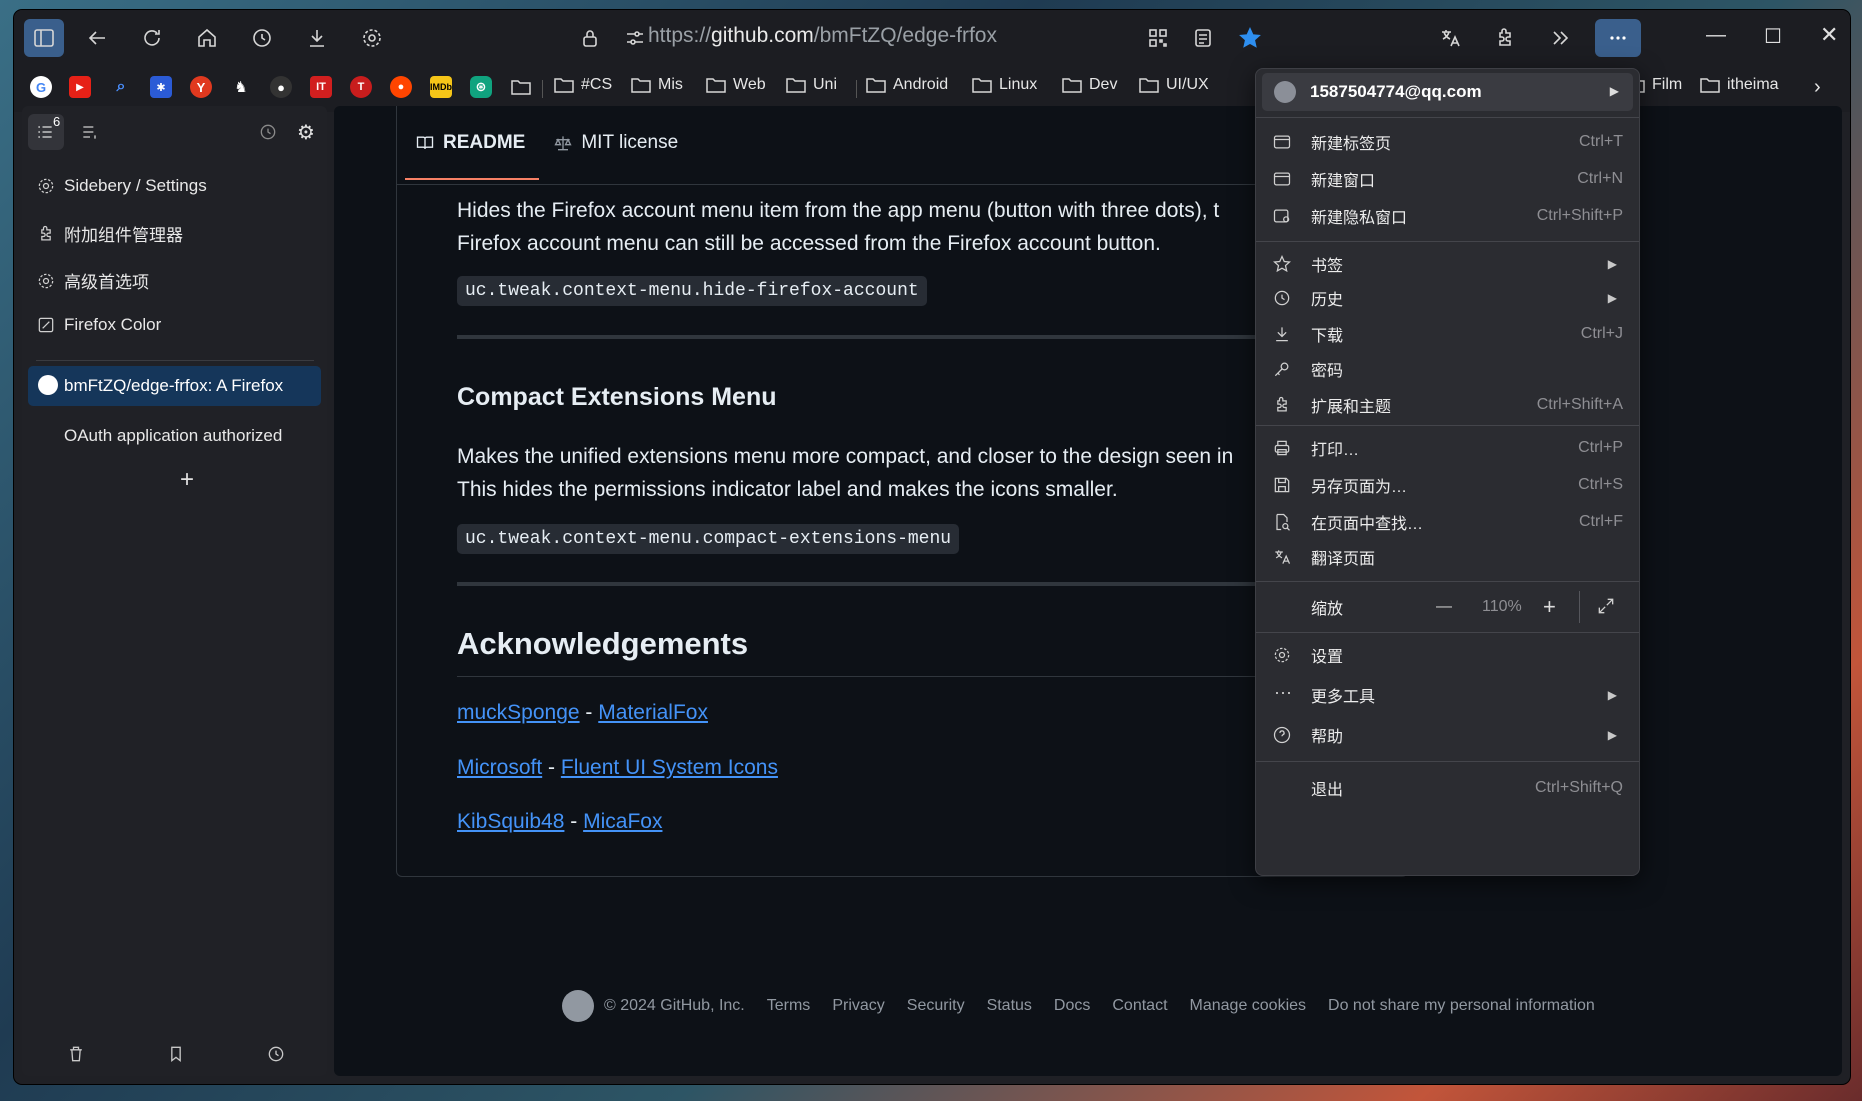 The image size is (1862, 1101). I want to click on lock-button, so click(590, 38).